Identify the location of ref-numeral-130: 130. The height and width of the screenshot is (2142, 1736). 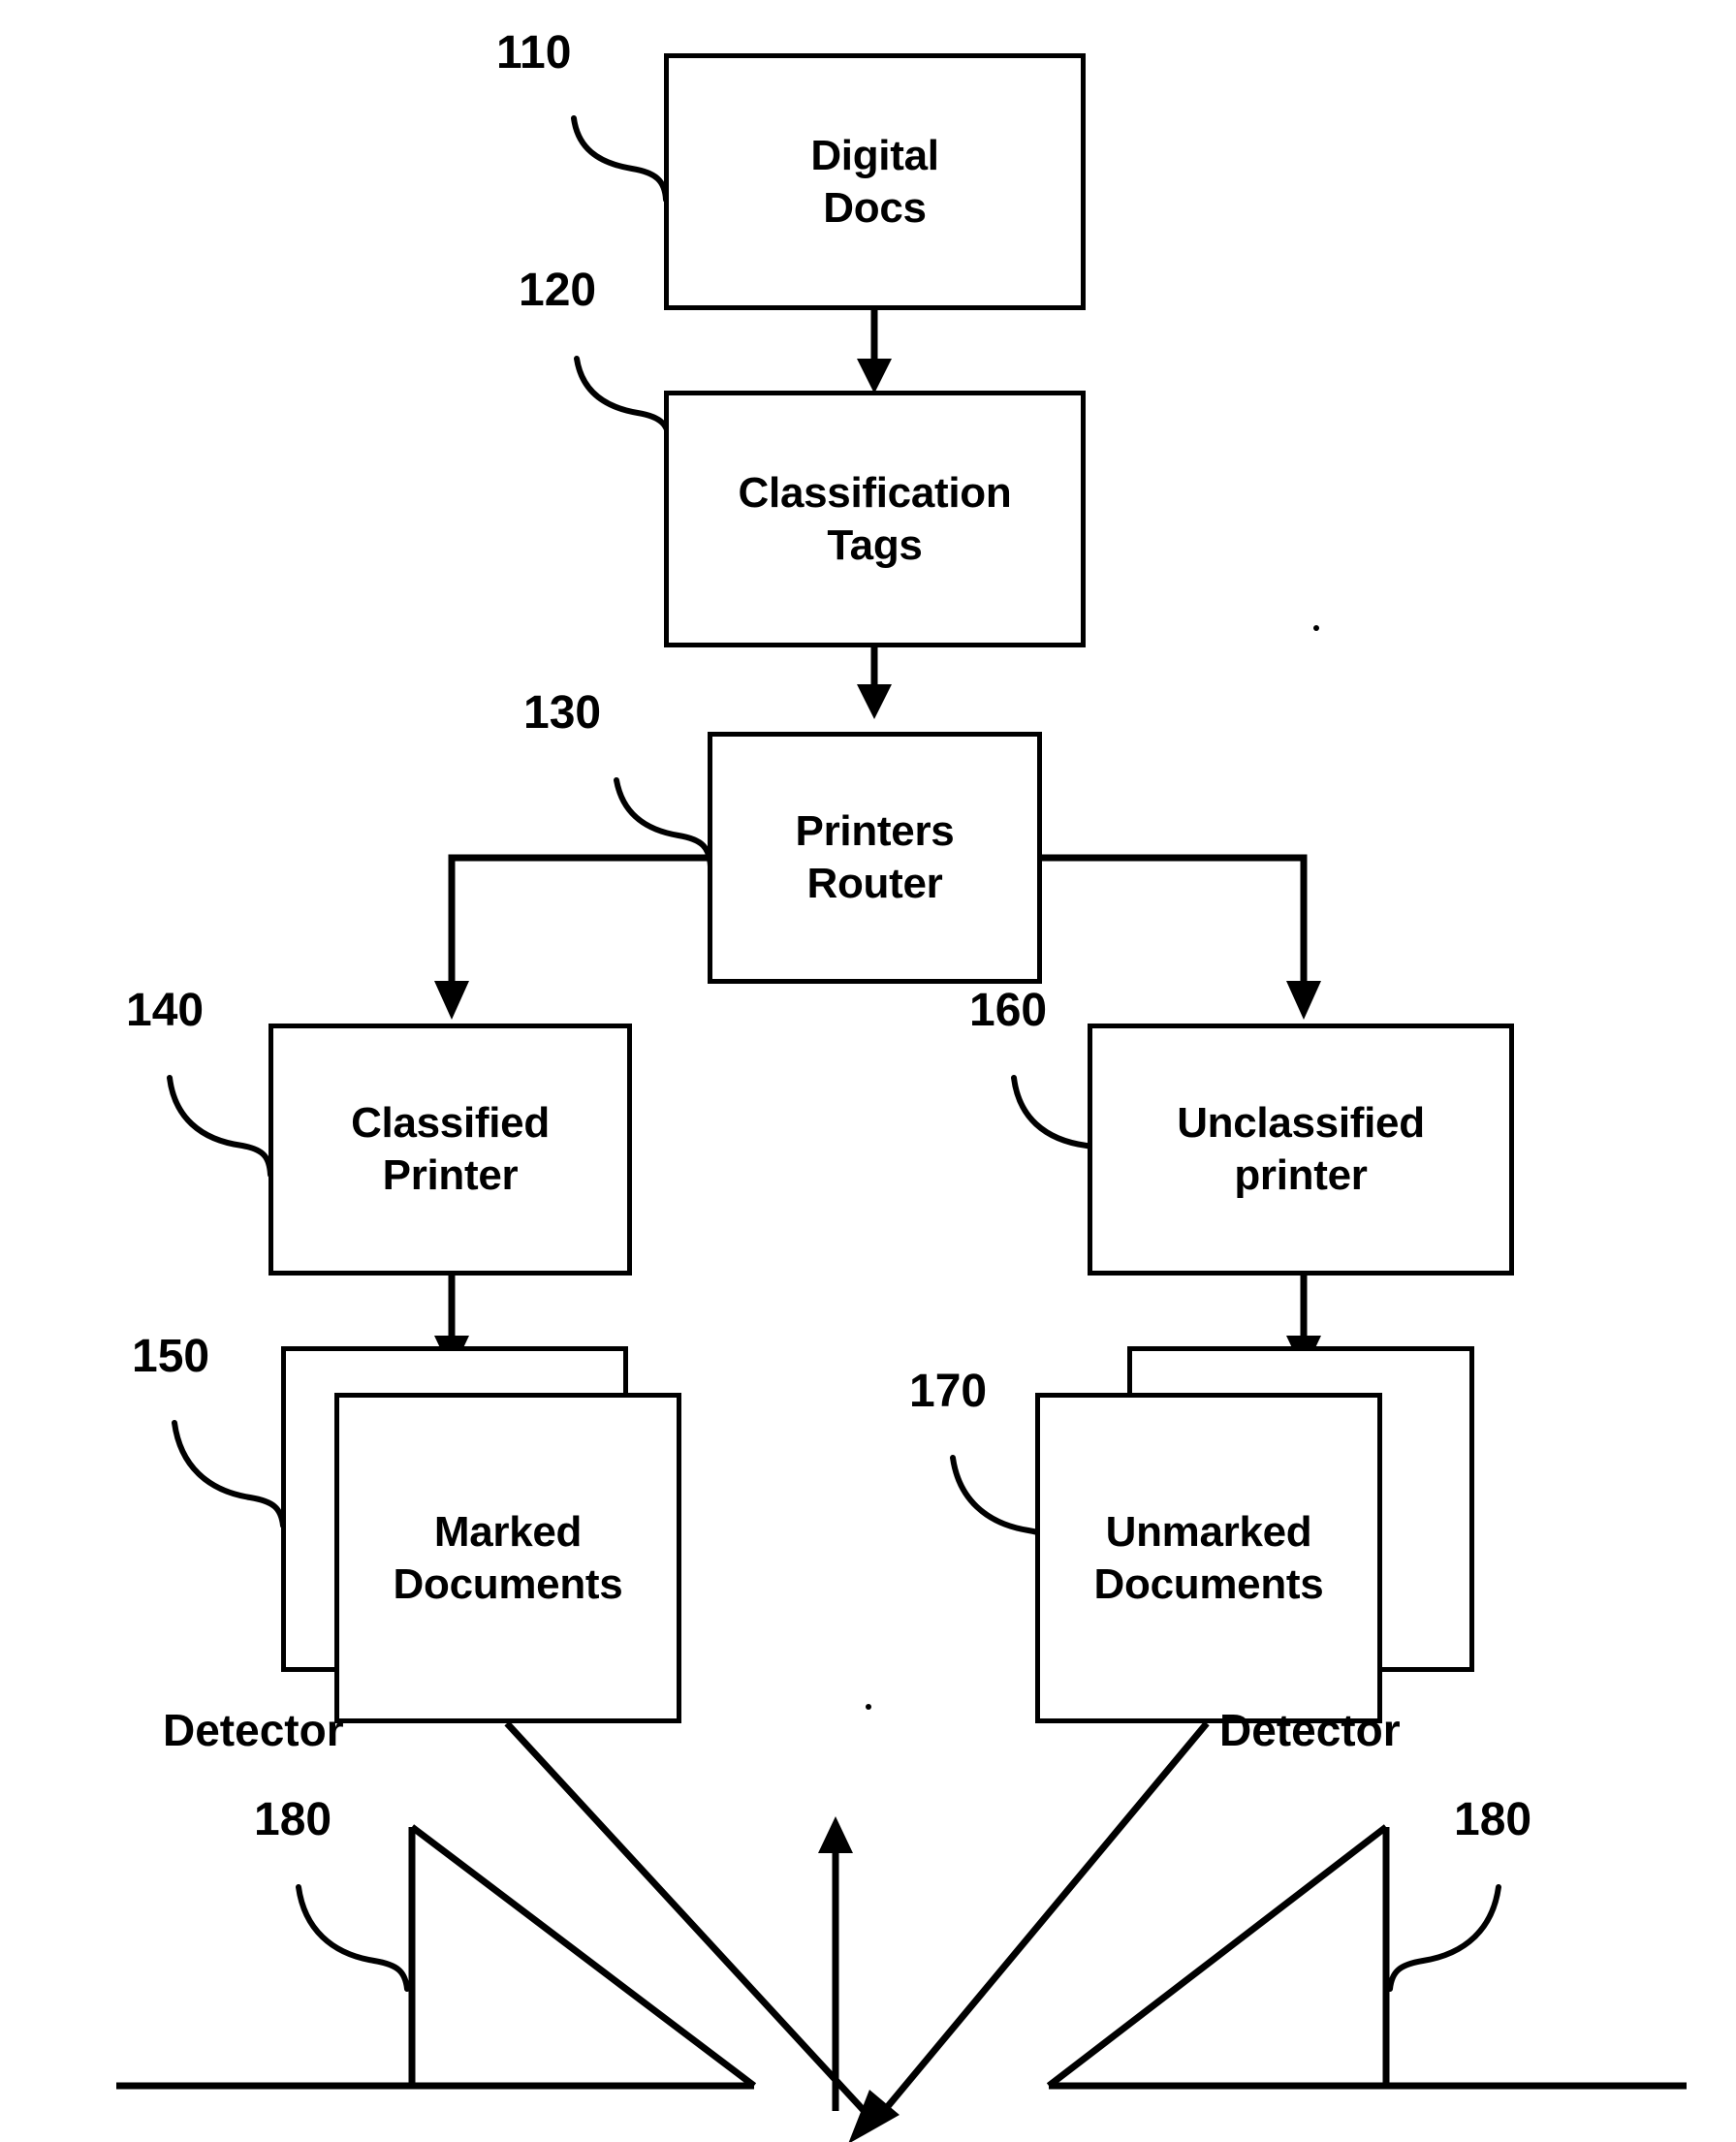
(562, 713).